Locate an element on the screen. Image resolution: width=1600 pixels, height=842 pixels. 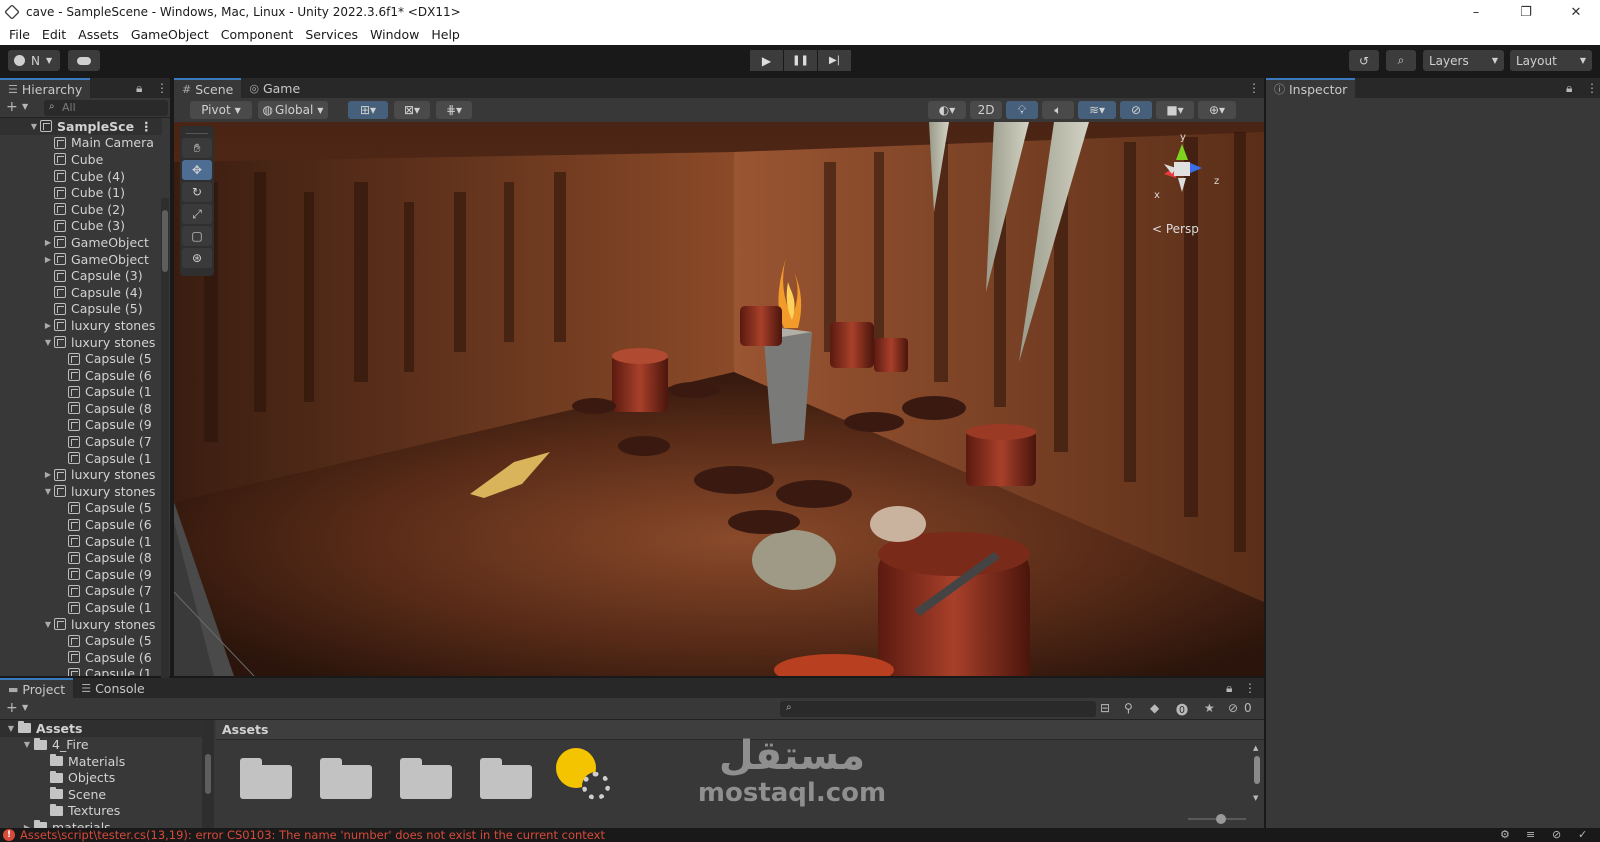
hierarchy-item: Cube (2) is located at coordinates (81, 209).